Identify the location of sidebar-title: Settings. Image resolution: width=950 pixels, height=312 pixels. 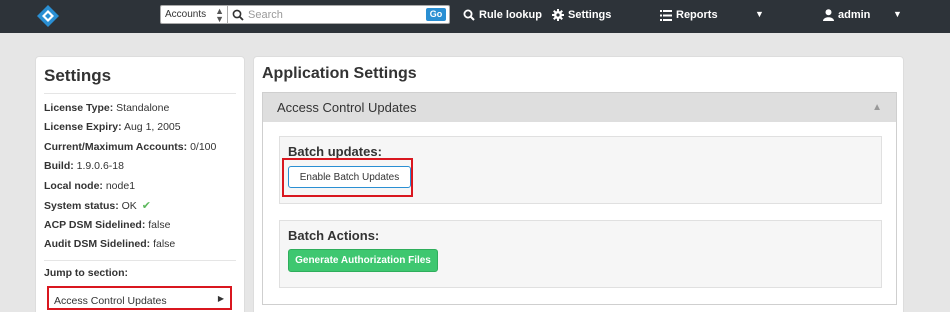
(78, 75).